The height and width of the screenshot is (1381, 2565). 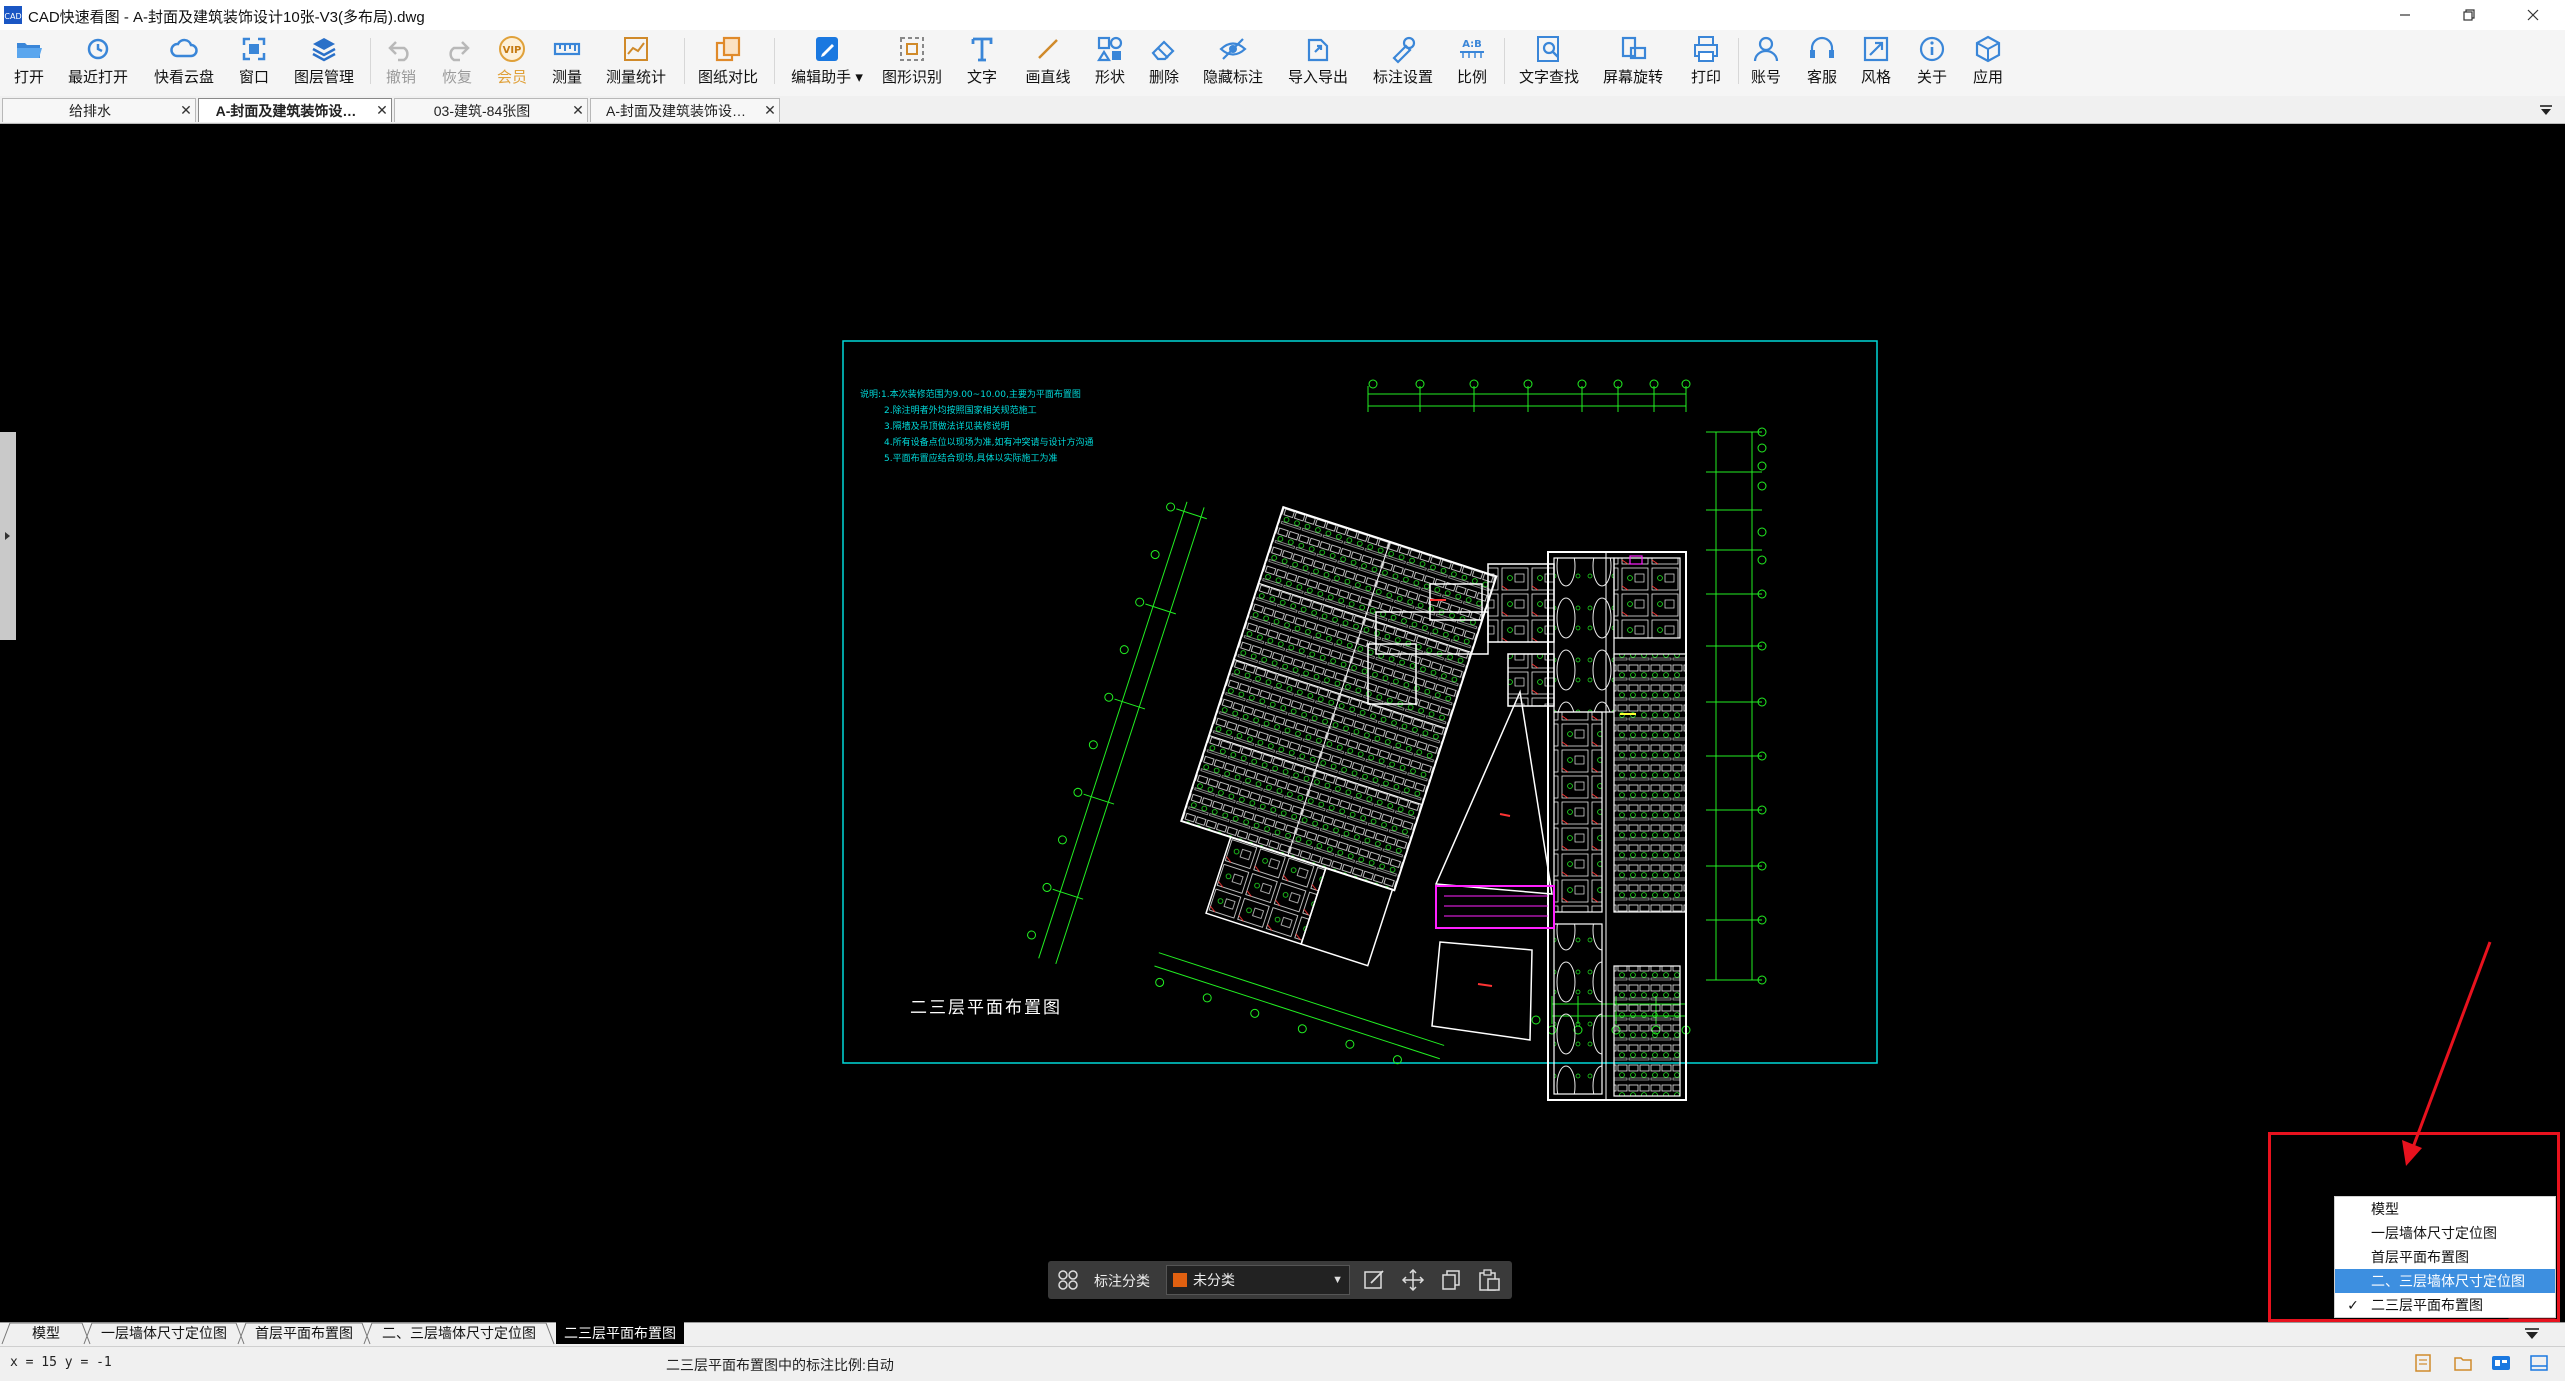 What do you see at coordinates (1233, 49) in the screenshot?
I see `eye-hidden-icon` at bounding box center [1233, 49].